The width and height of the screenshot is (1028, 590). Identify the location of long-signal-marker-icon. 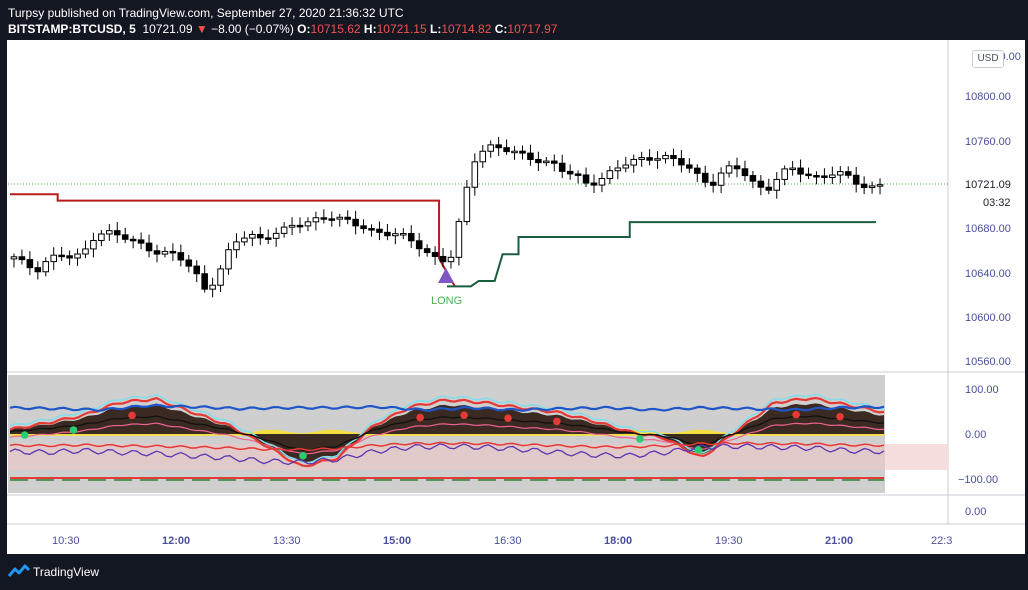
(446, 275).